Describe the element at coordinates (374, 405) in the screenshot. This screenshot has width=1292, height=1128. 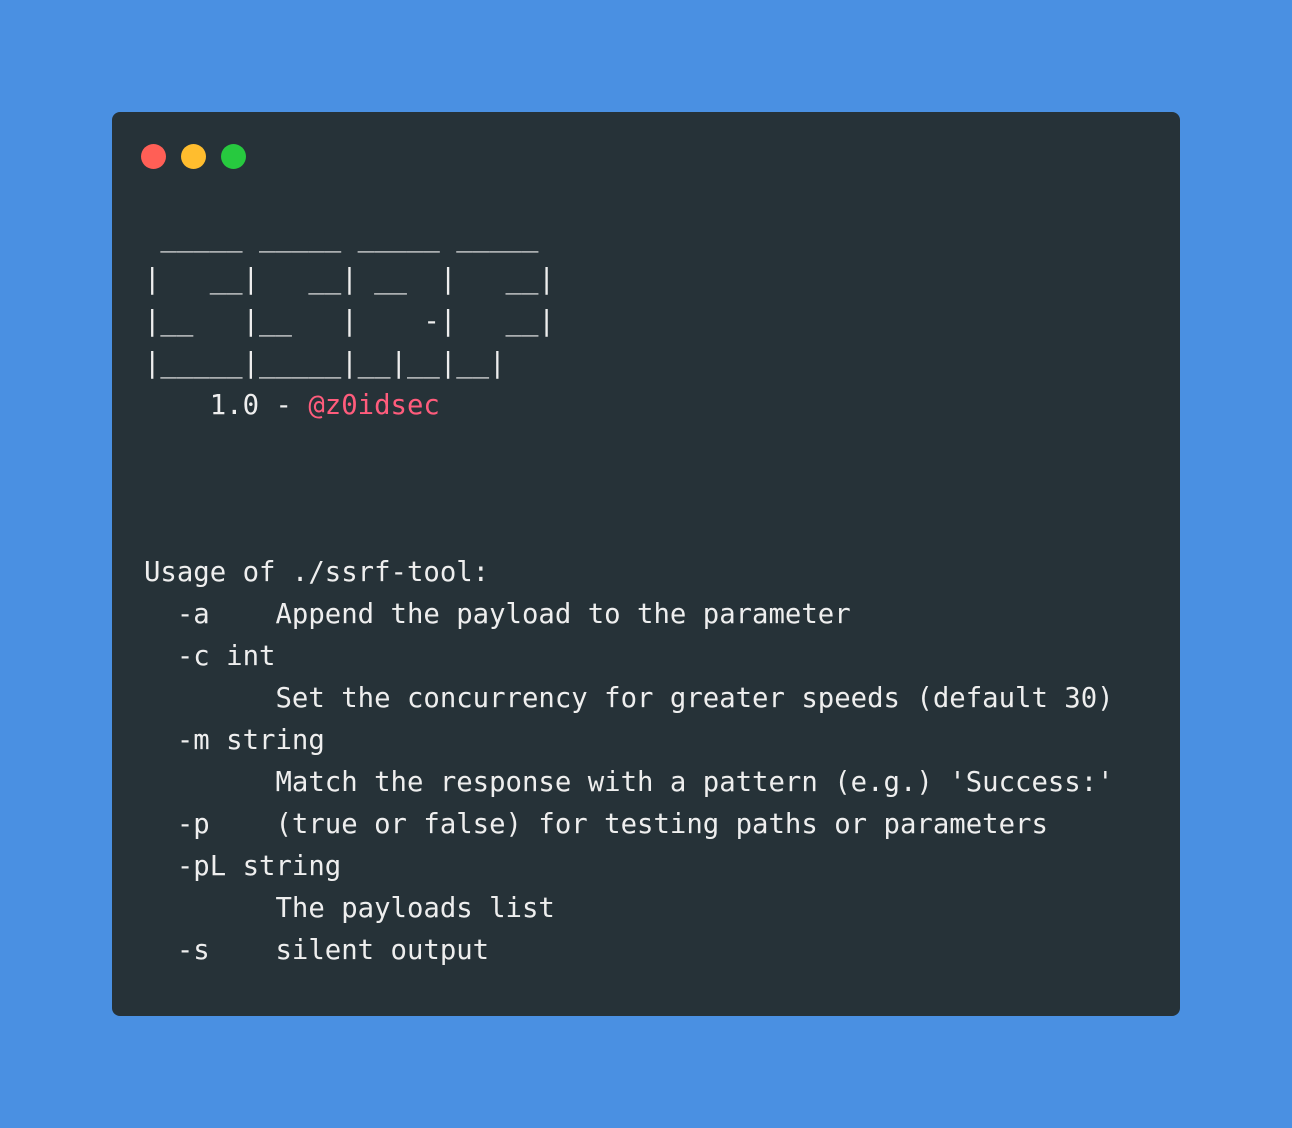
I see `author-handle: @z0idsec` at that location.